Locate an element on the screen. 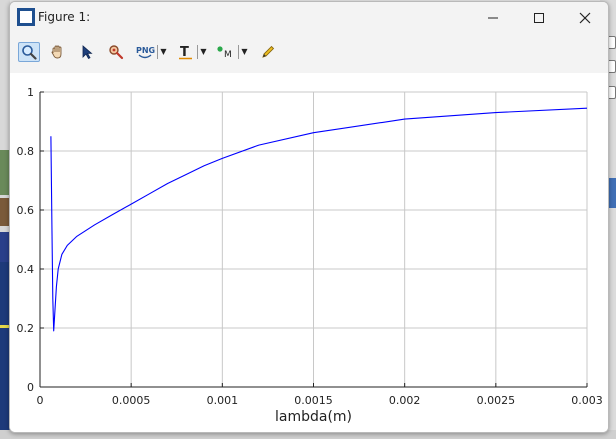 The image size is (616, 439). minimize-button is located at coordinates (493, 17).